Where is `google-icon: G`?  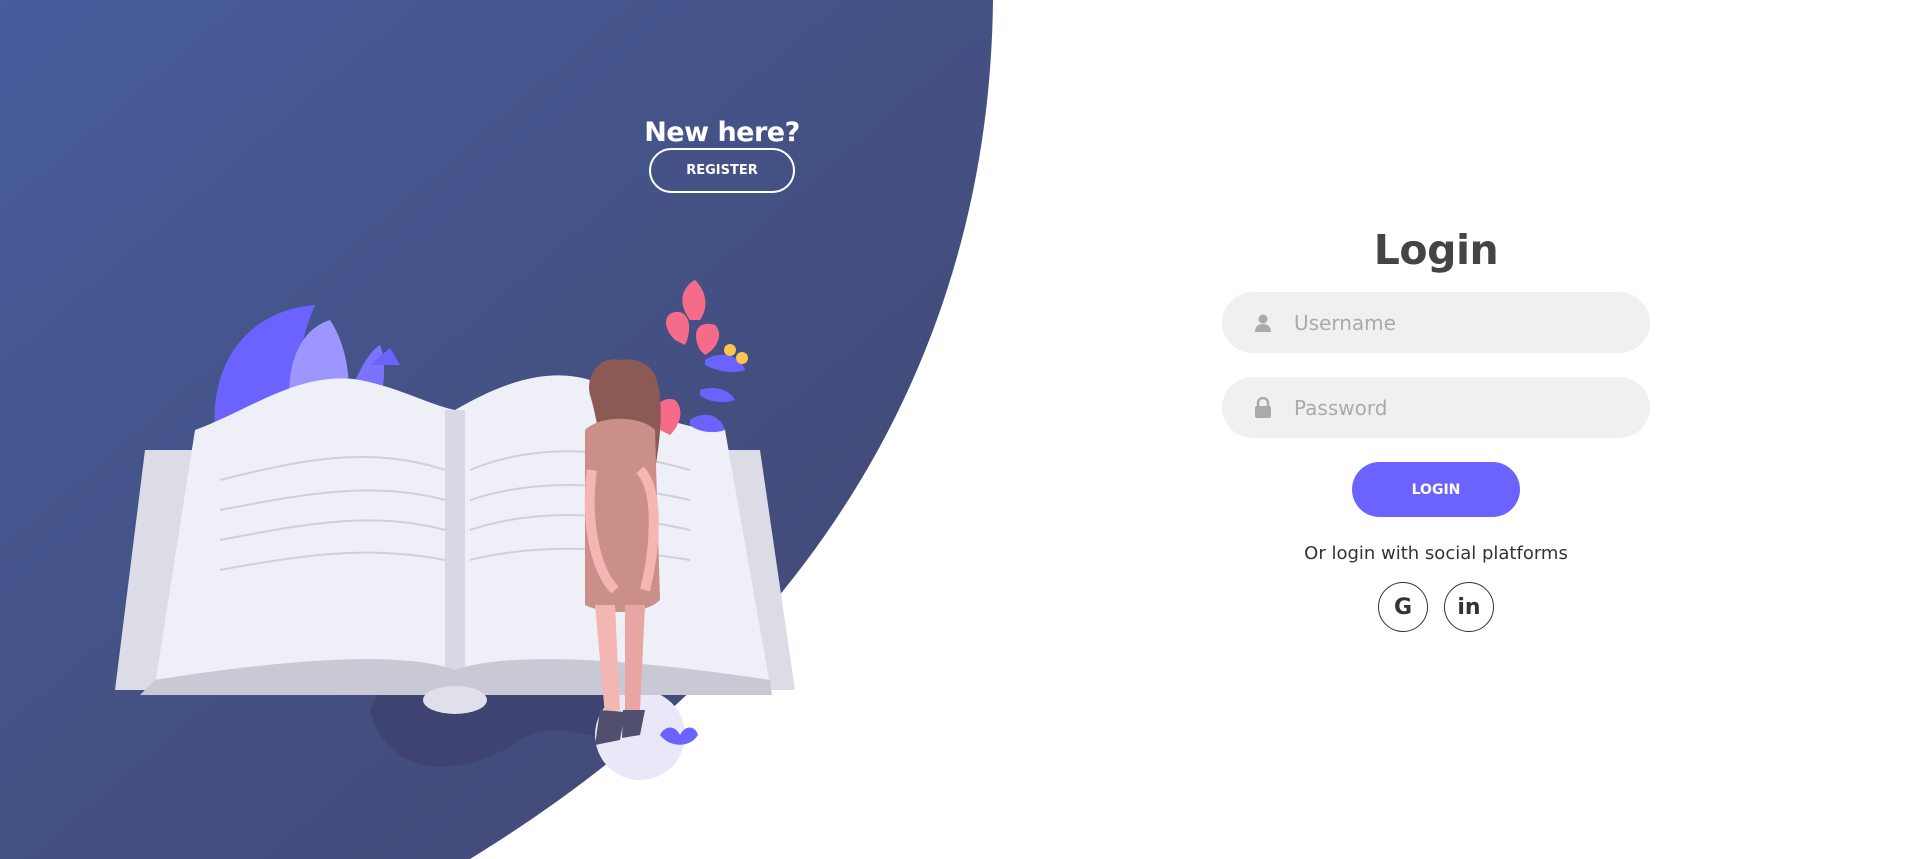 google-icon: G is located at coordinates (1403, 607).